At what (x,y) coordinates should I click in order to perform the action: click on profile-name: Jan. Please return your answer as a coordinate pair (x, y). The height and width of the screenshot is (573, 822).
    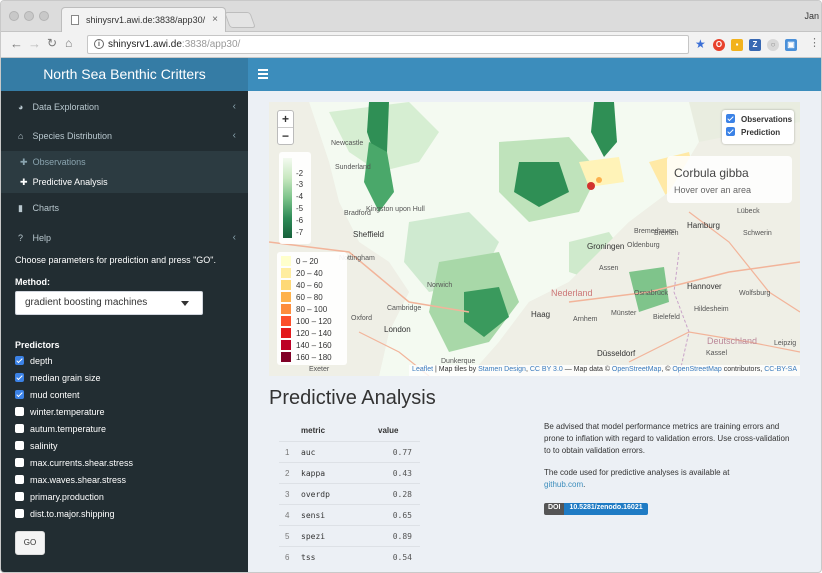
    Looking at the image, I should click on (811, 16).